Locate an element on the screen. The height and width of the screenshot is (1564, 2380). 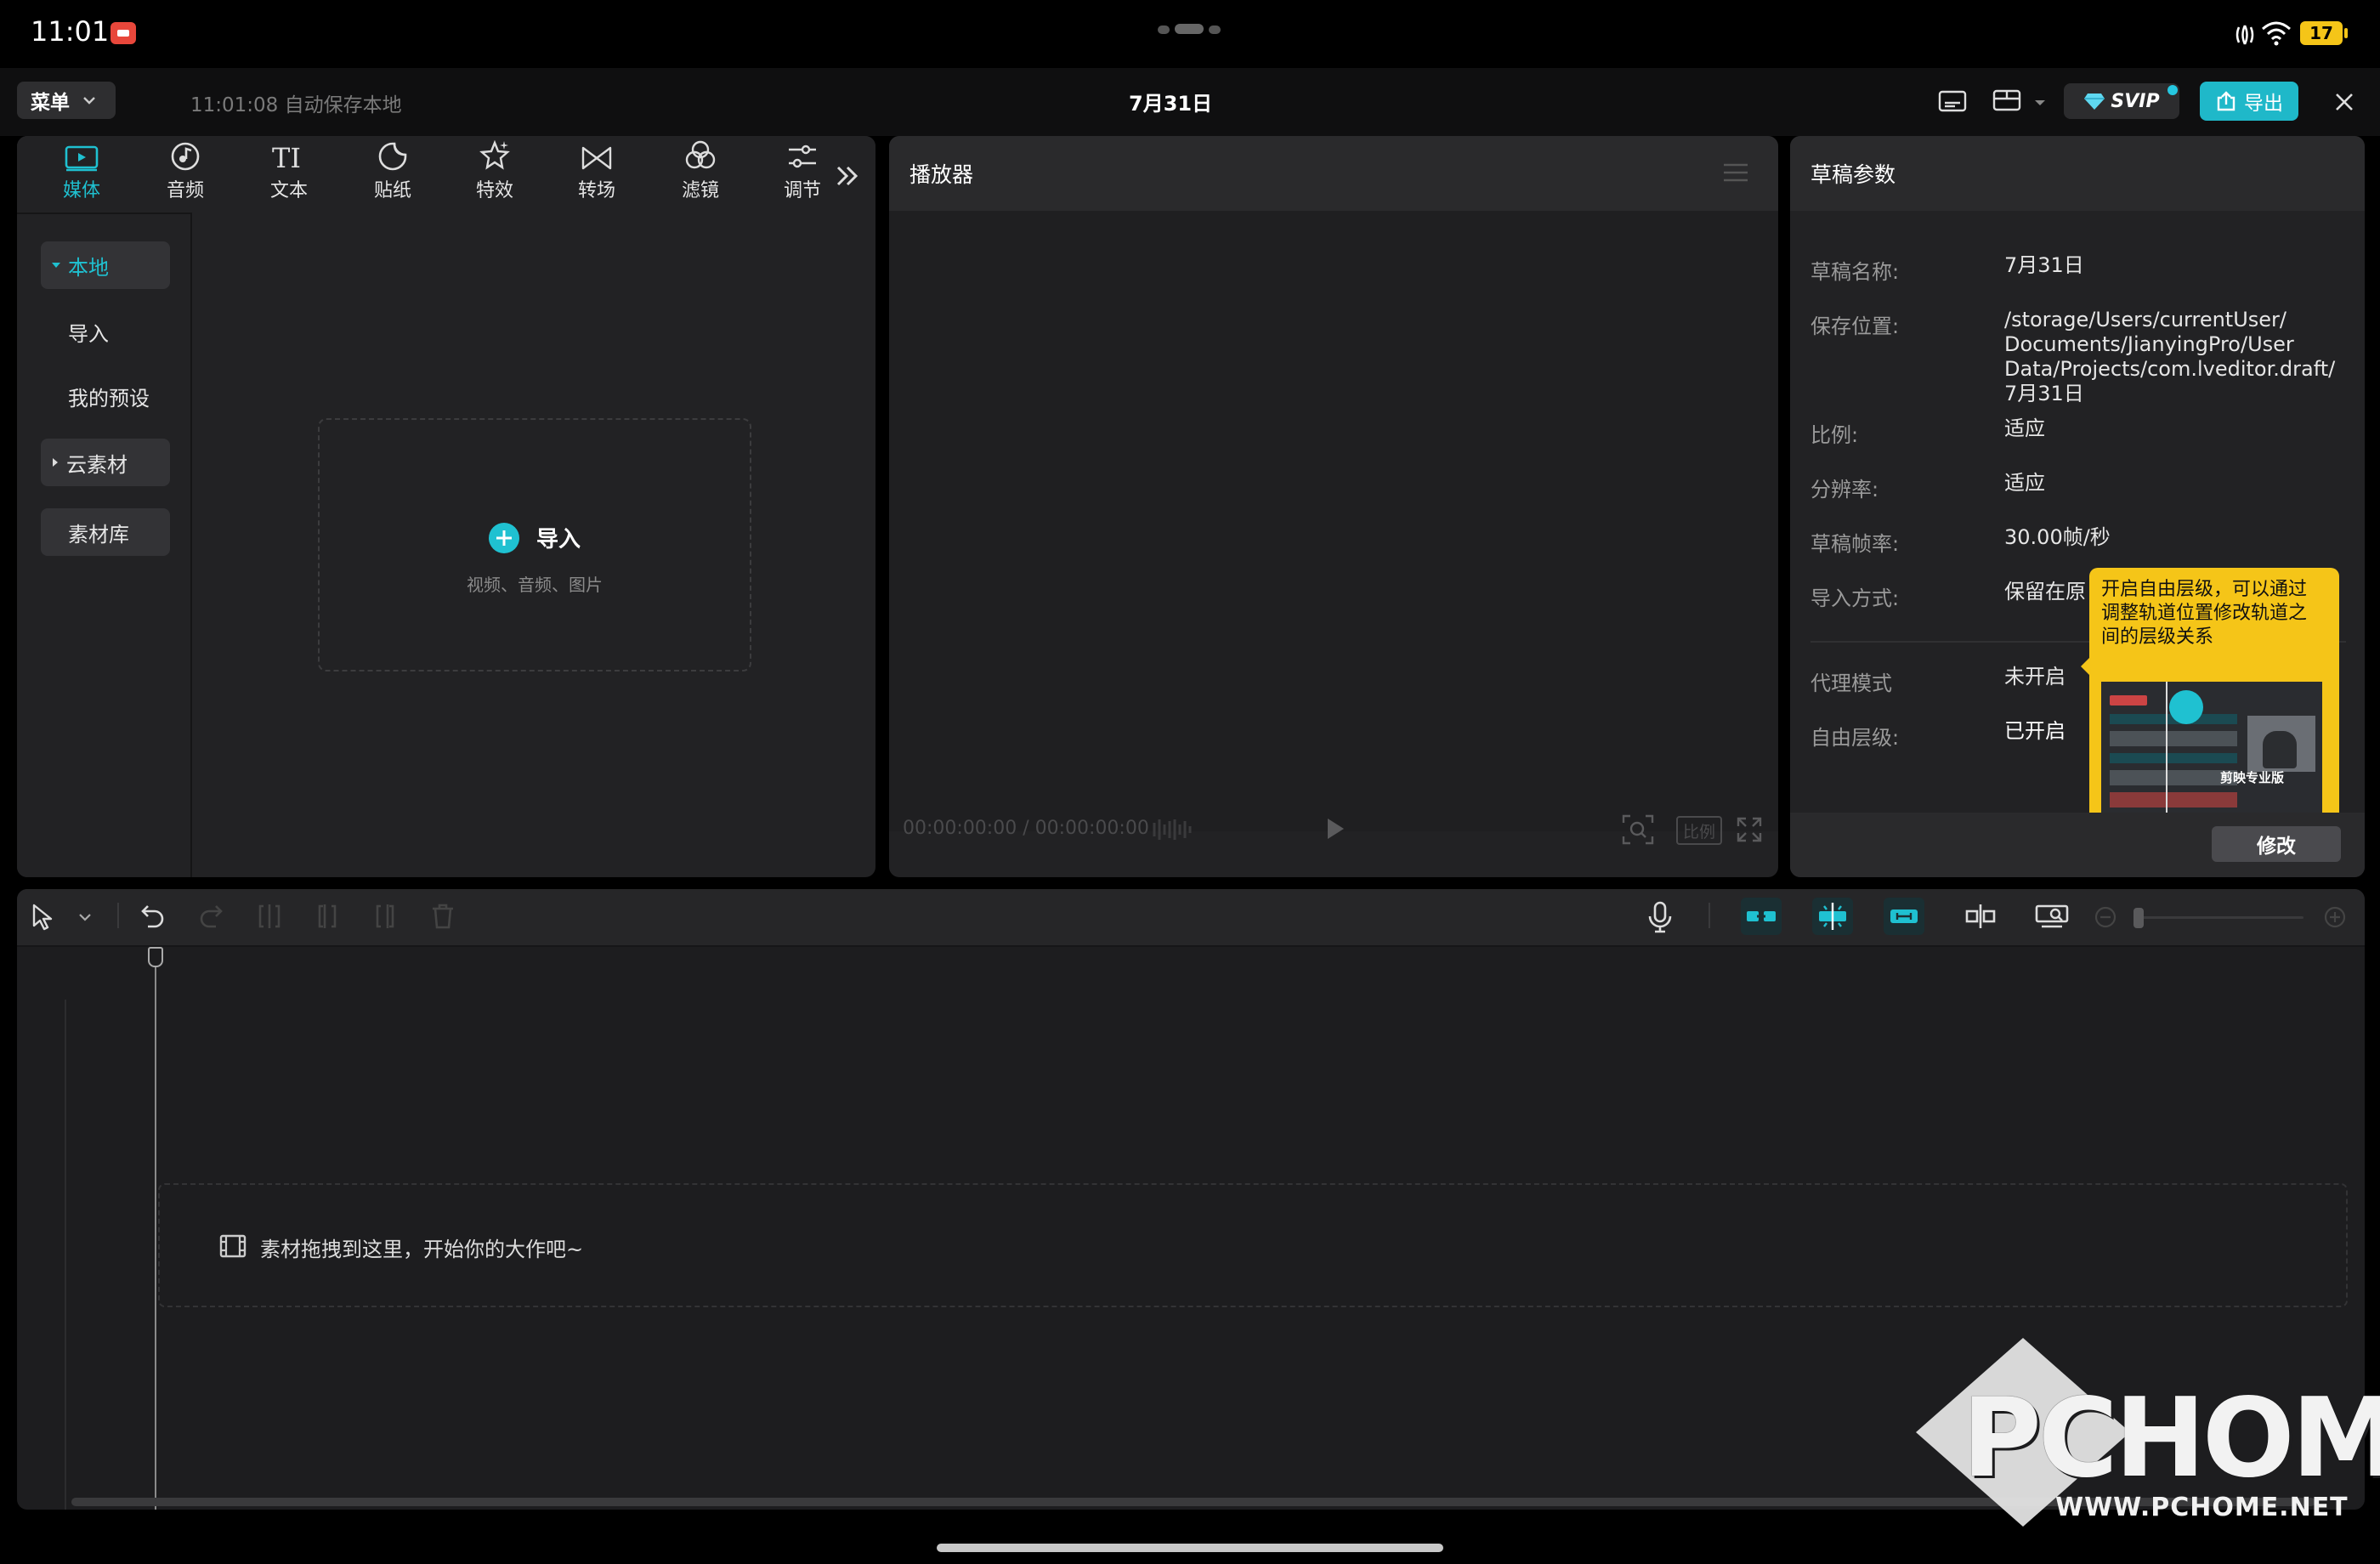
film-strip-icon is located at coordinates (233, 1246).